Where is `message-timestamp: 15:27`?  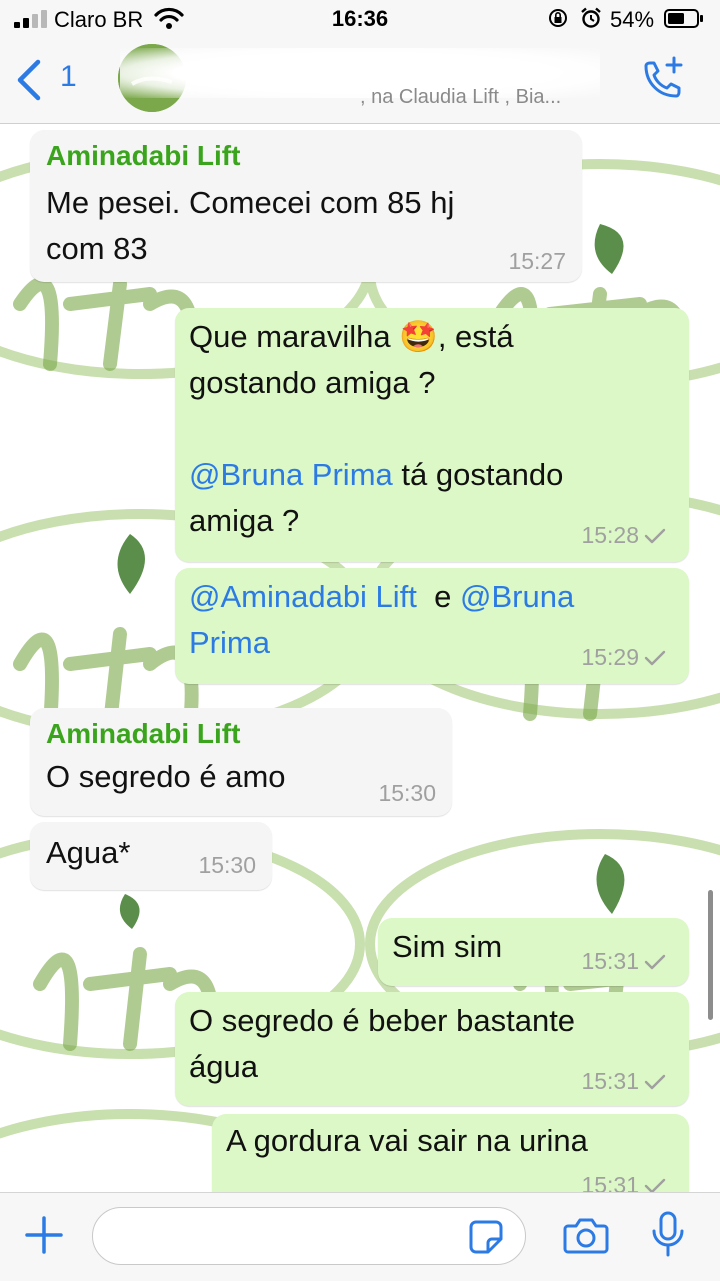 message-timestamp: 15:27 is located at coordinates (537, 261).